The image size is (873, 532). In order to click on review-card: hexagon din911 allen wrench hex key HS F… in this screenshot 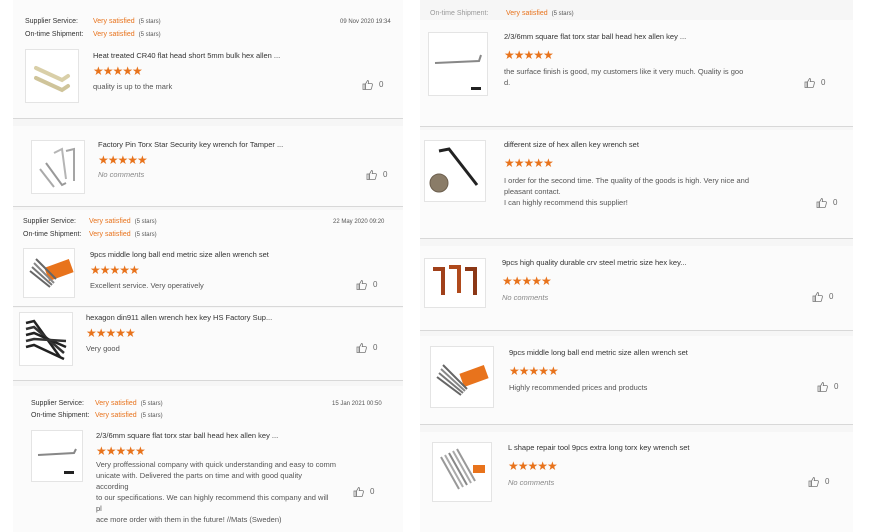, I will do `click(208, 344)`.